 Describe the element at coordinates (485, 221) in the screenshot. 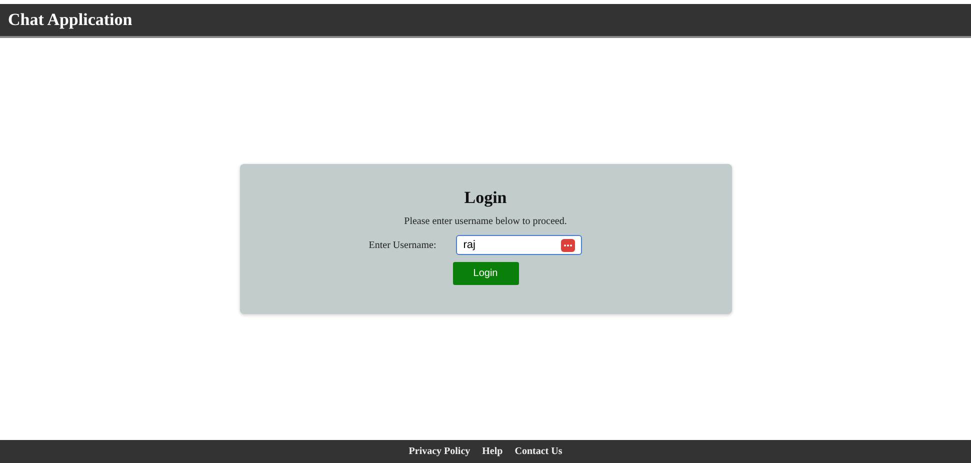

I see `instruction-text: Please enter username below to proceed.` at that location.